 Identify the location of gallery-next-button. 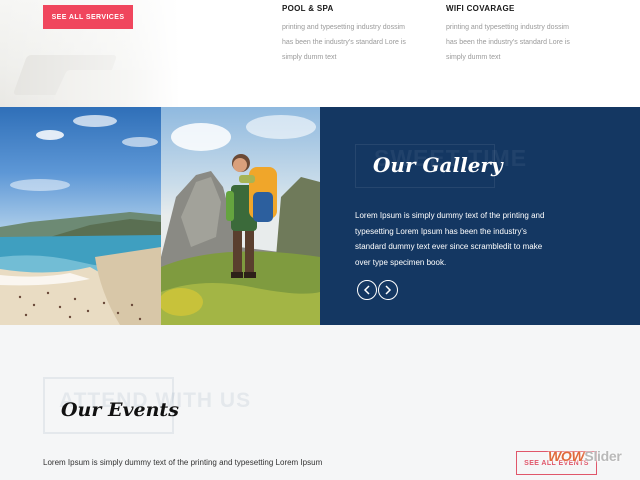
(388, 290).